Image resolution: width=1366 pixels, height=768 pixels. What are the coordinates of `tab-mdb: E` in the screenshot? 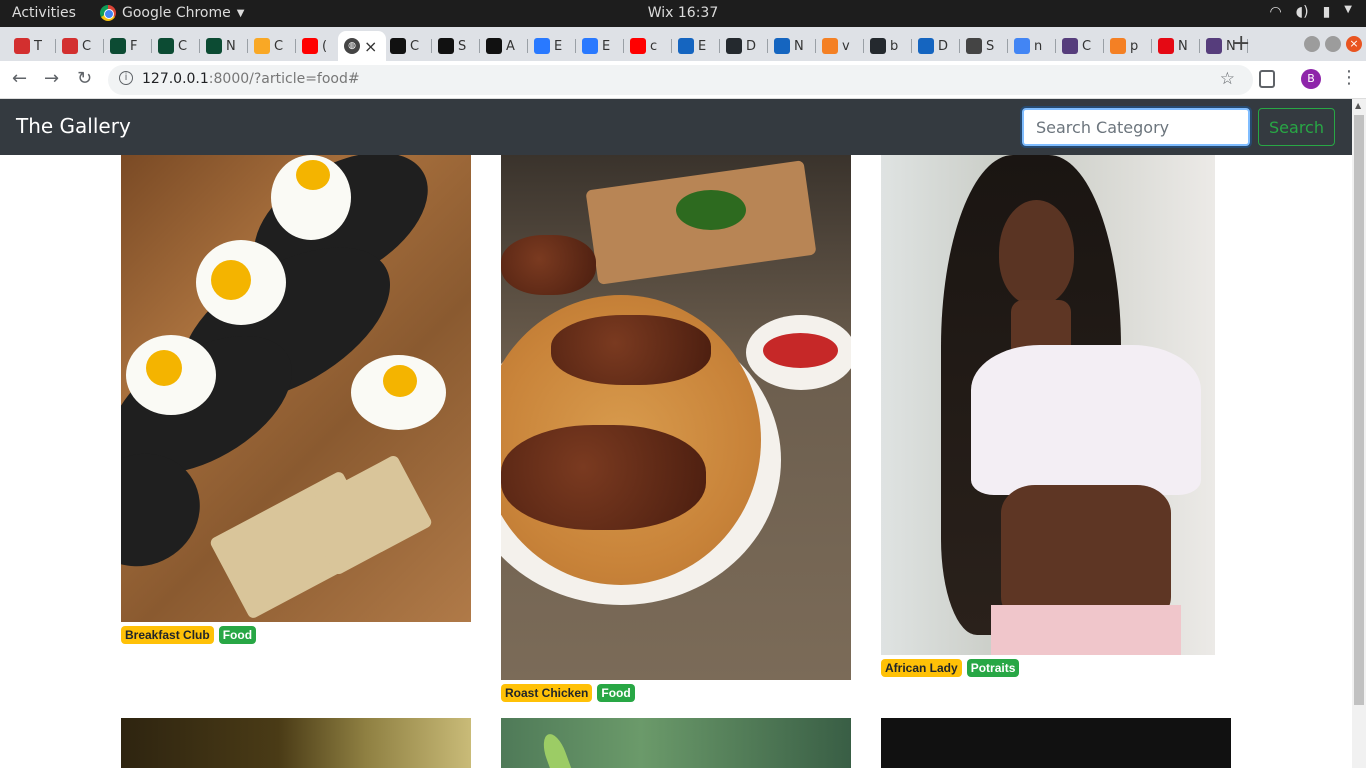 It's located at (696, 46).